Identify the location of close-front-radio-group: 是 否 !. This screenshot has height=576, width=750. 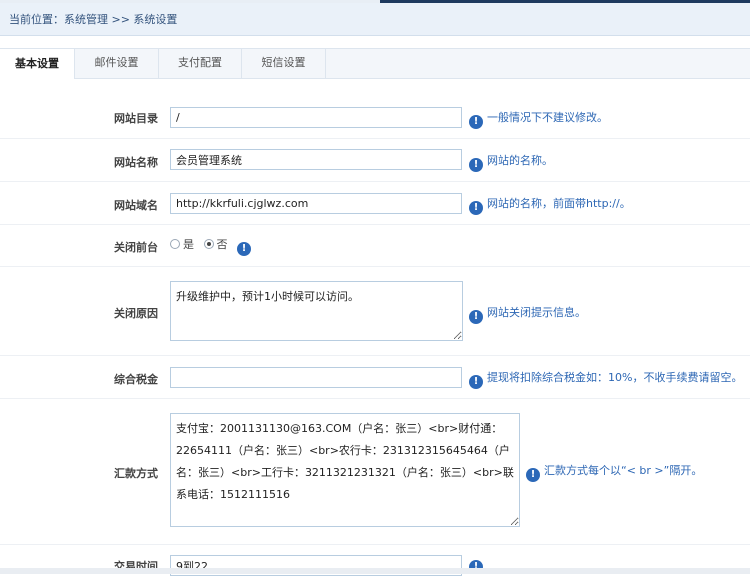
(212, 246).